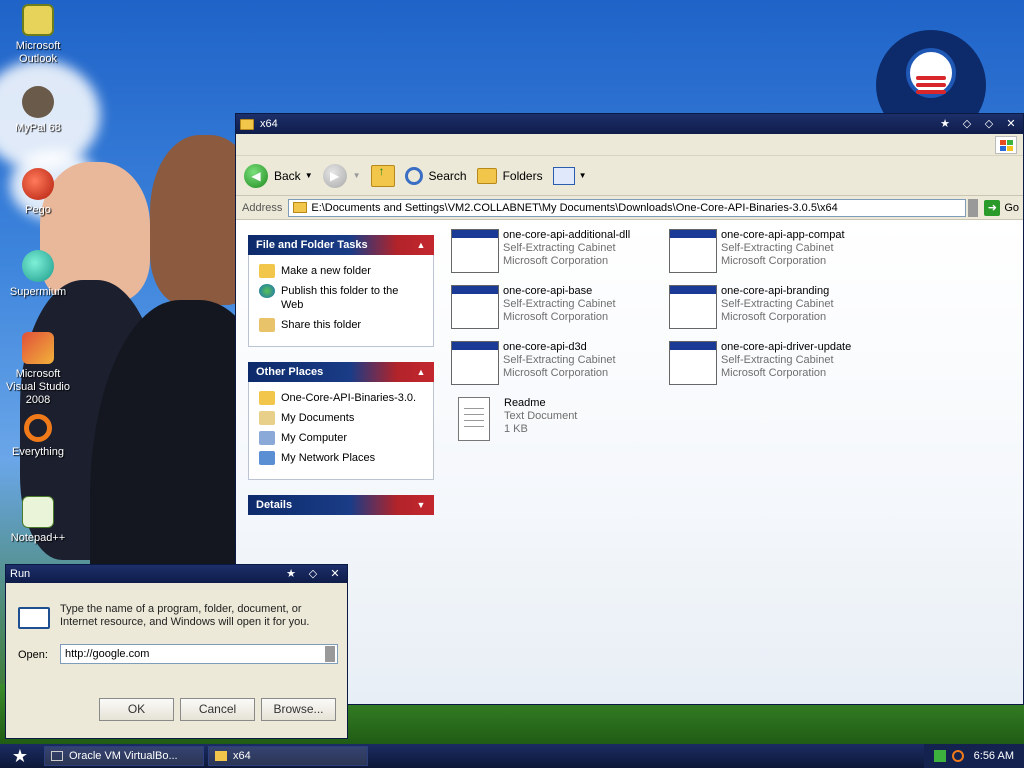 Image resolution: width=1024 pixels, height=768 pixels. I want to click on open-dropdown-button, so click(330, 654).